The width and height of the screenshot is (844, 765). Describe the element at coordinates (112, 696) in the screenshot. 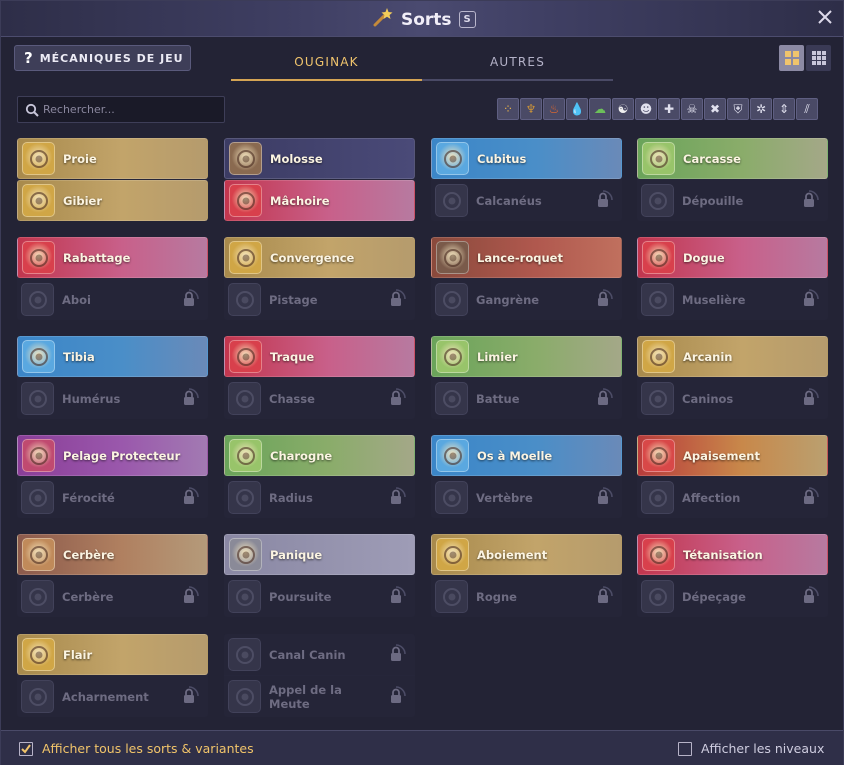

I see `spell-bottom-slot: Acharnement` at that location.